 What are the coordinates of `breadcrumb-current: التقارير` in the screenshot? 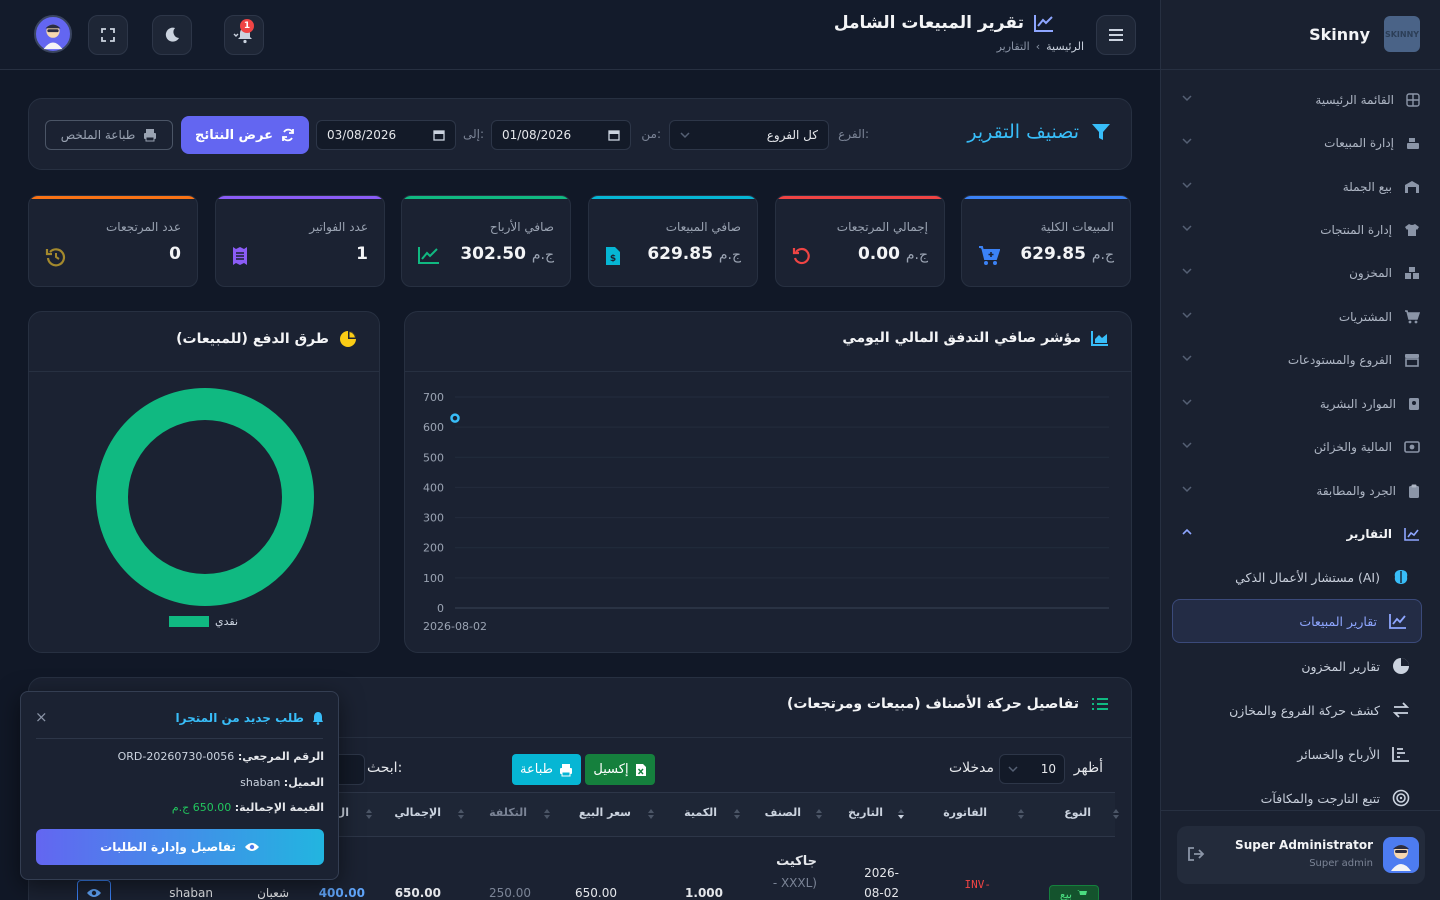 It's located at (1013, 46).